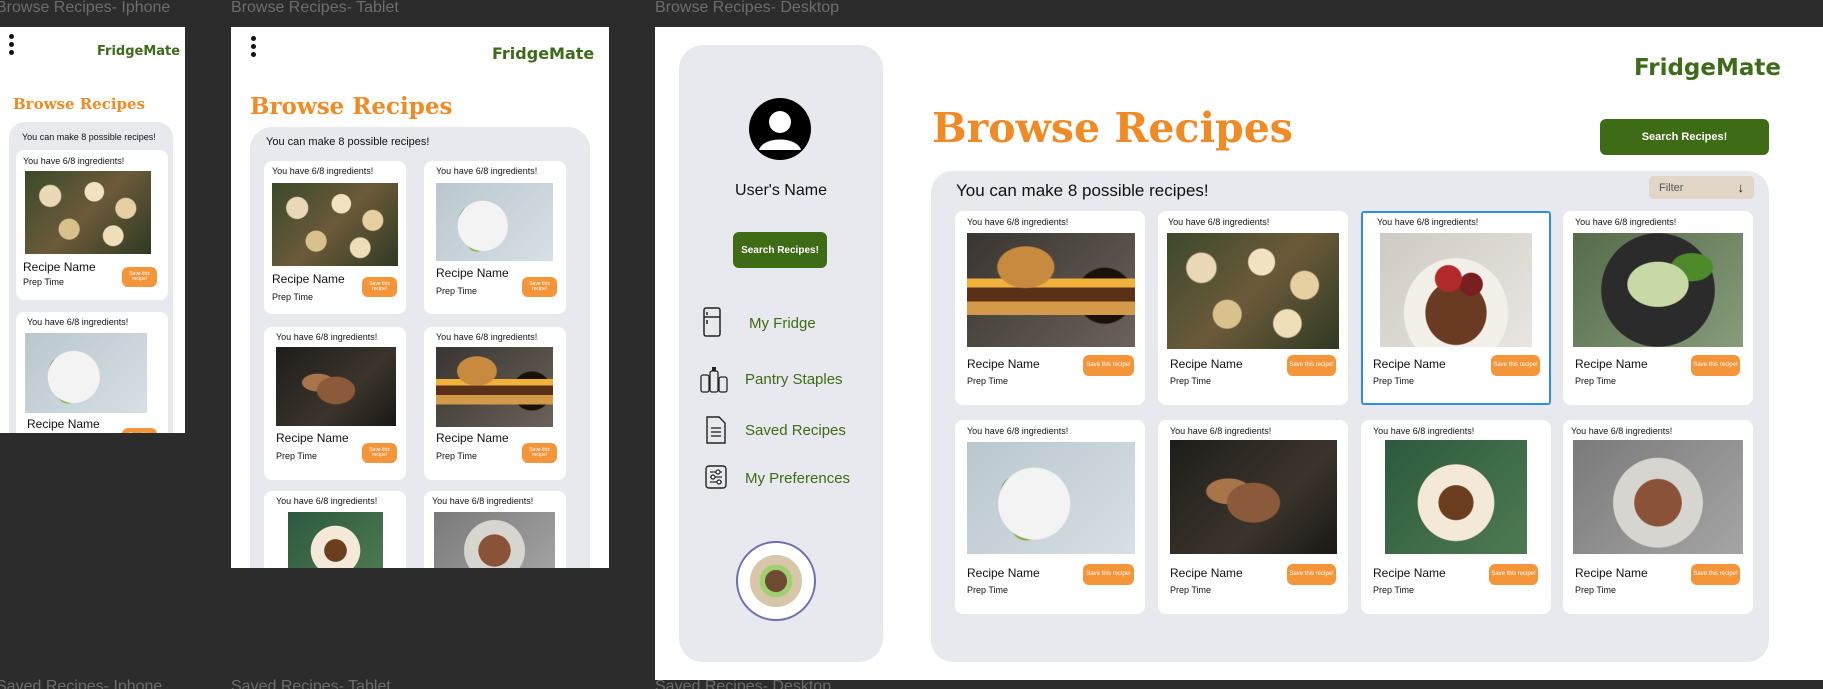  Describe the element at coordinates (1671, 187) in the screenshot. I see `filter-label: Filter` at that location.